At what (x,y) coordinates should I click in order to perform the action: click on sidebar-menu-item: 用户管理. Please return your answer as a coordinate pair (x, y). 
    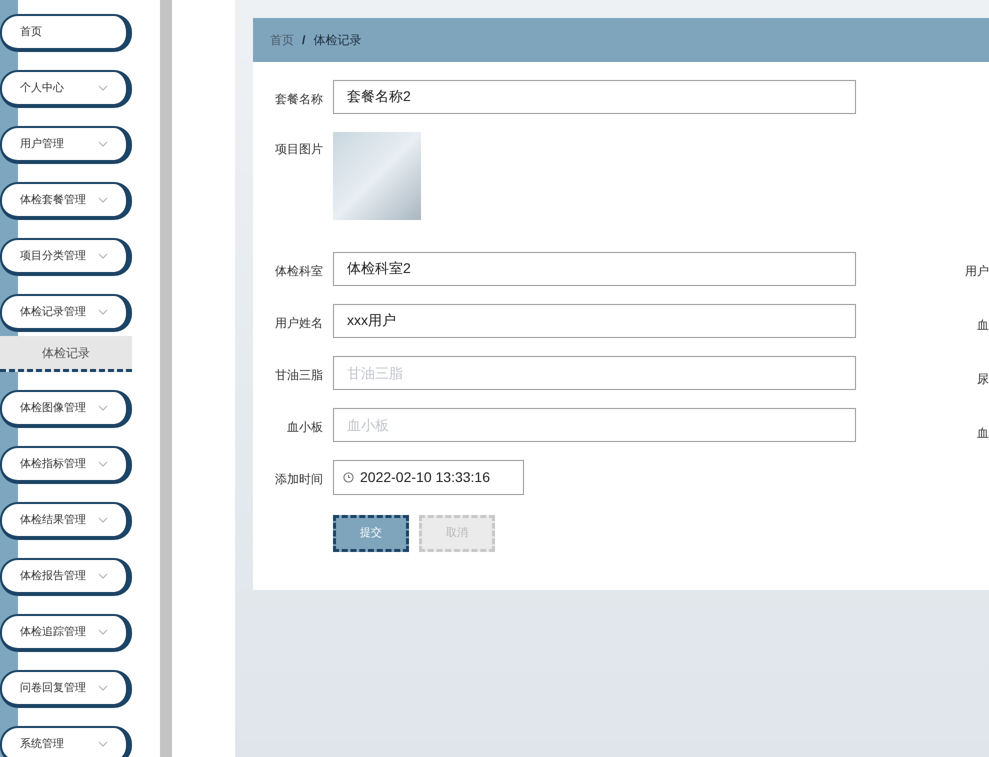
    Looking at the image, I should click on (66, 145).